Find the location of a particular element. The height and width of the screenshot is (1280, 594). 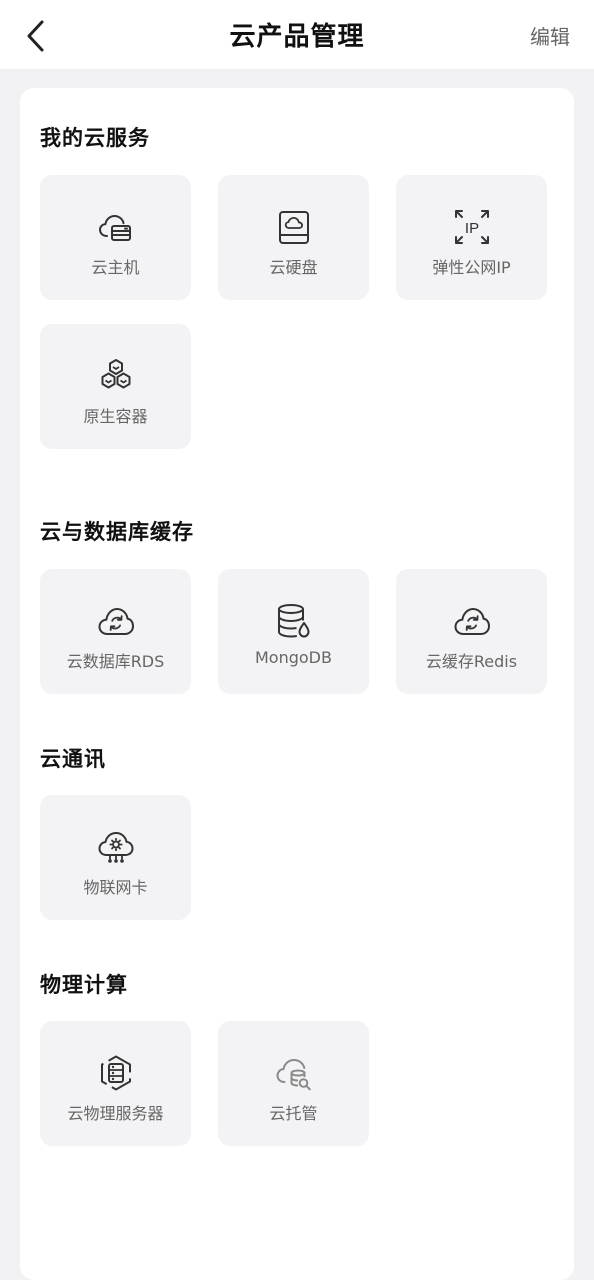

tile-label: 云数据库RDS is located at coordinates (115, 661).